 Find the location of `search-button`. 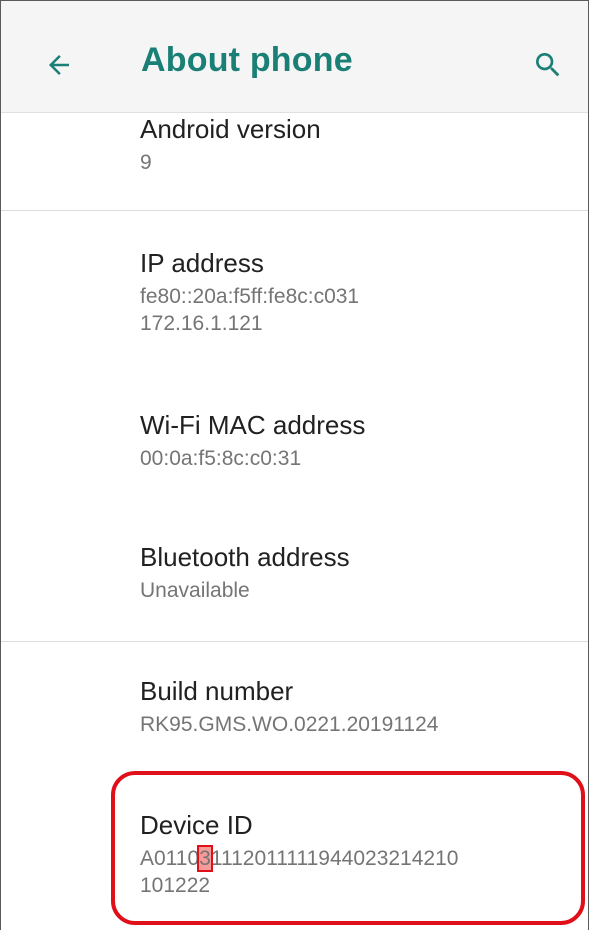

search-button is located at coordinates (548, 65).